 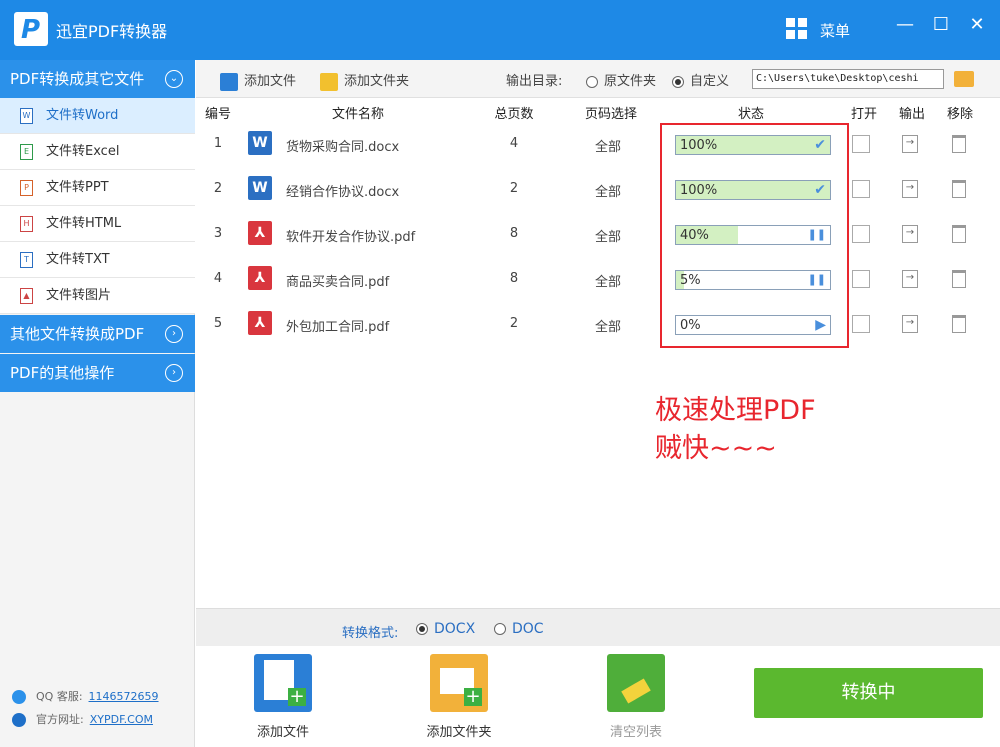 I want to click on category-other-to-pdf: 其他文件转换成PDF ›, so click(x=97, y=334).